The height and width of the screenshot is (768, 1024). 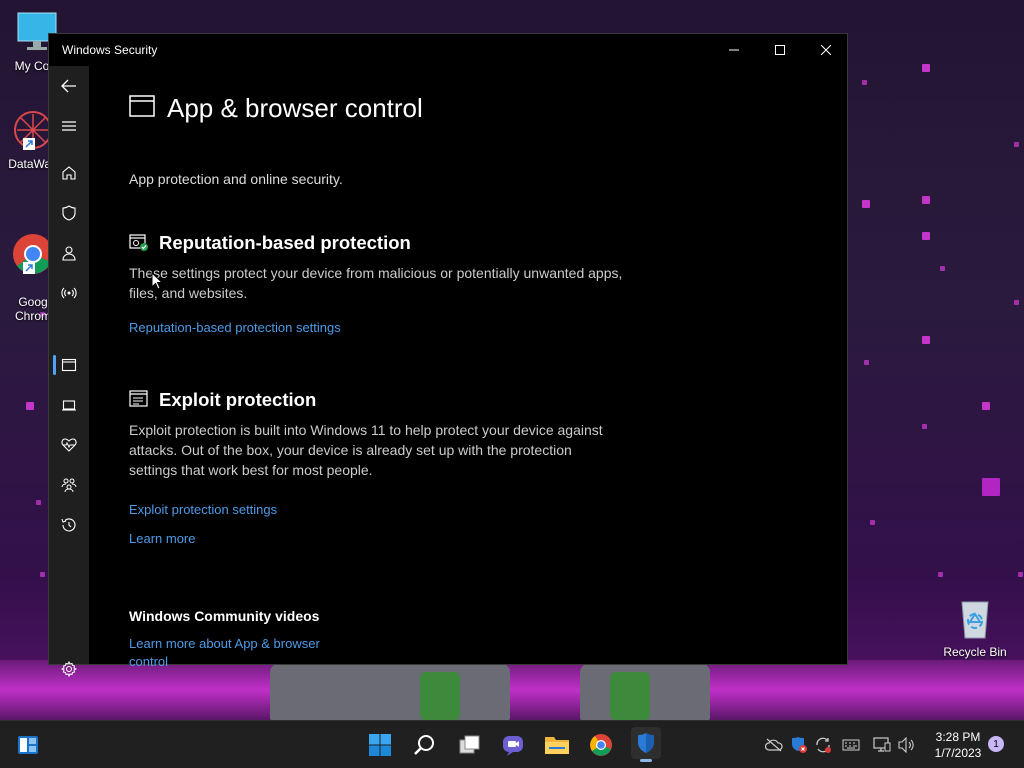 I want to click on start-icon, so click(x=380, y=745).